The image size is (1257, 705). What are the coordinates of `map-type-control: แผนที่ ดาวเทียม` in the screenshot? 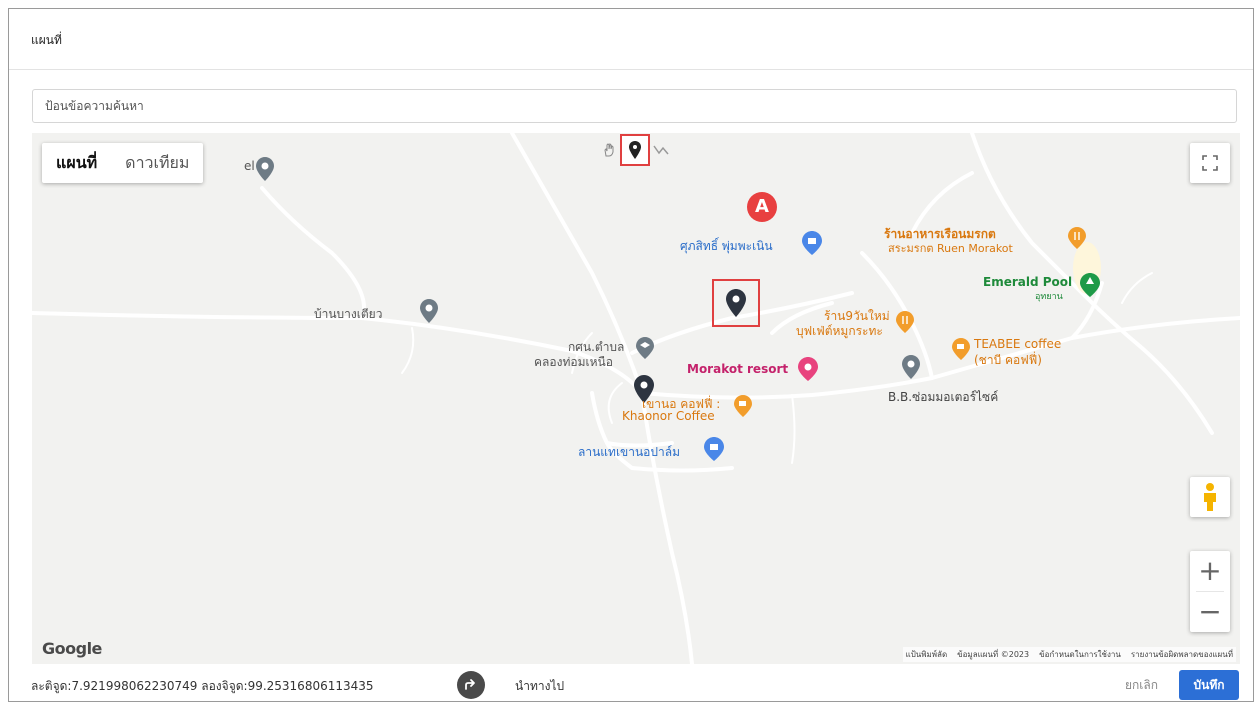 It's located at (123, 163).